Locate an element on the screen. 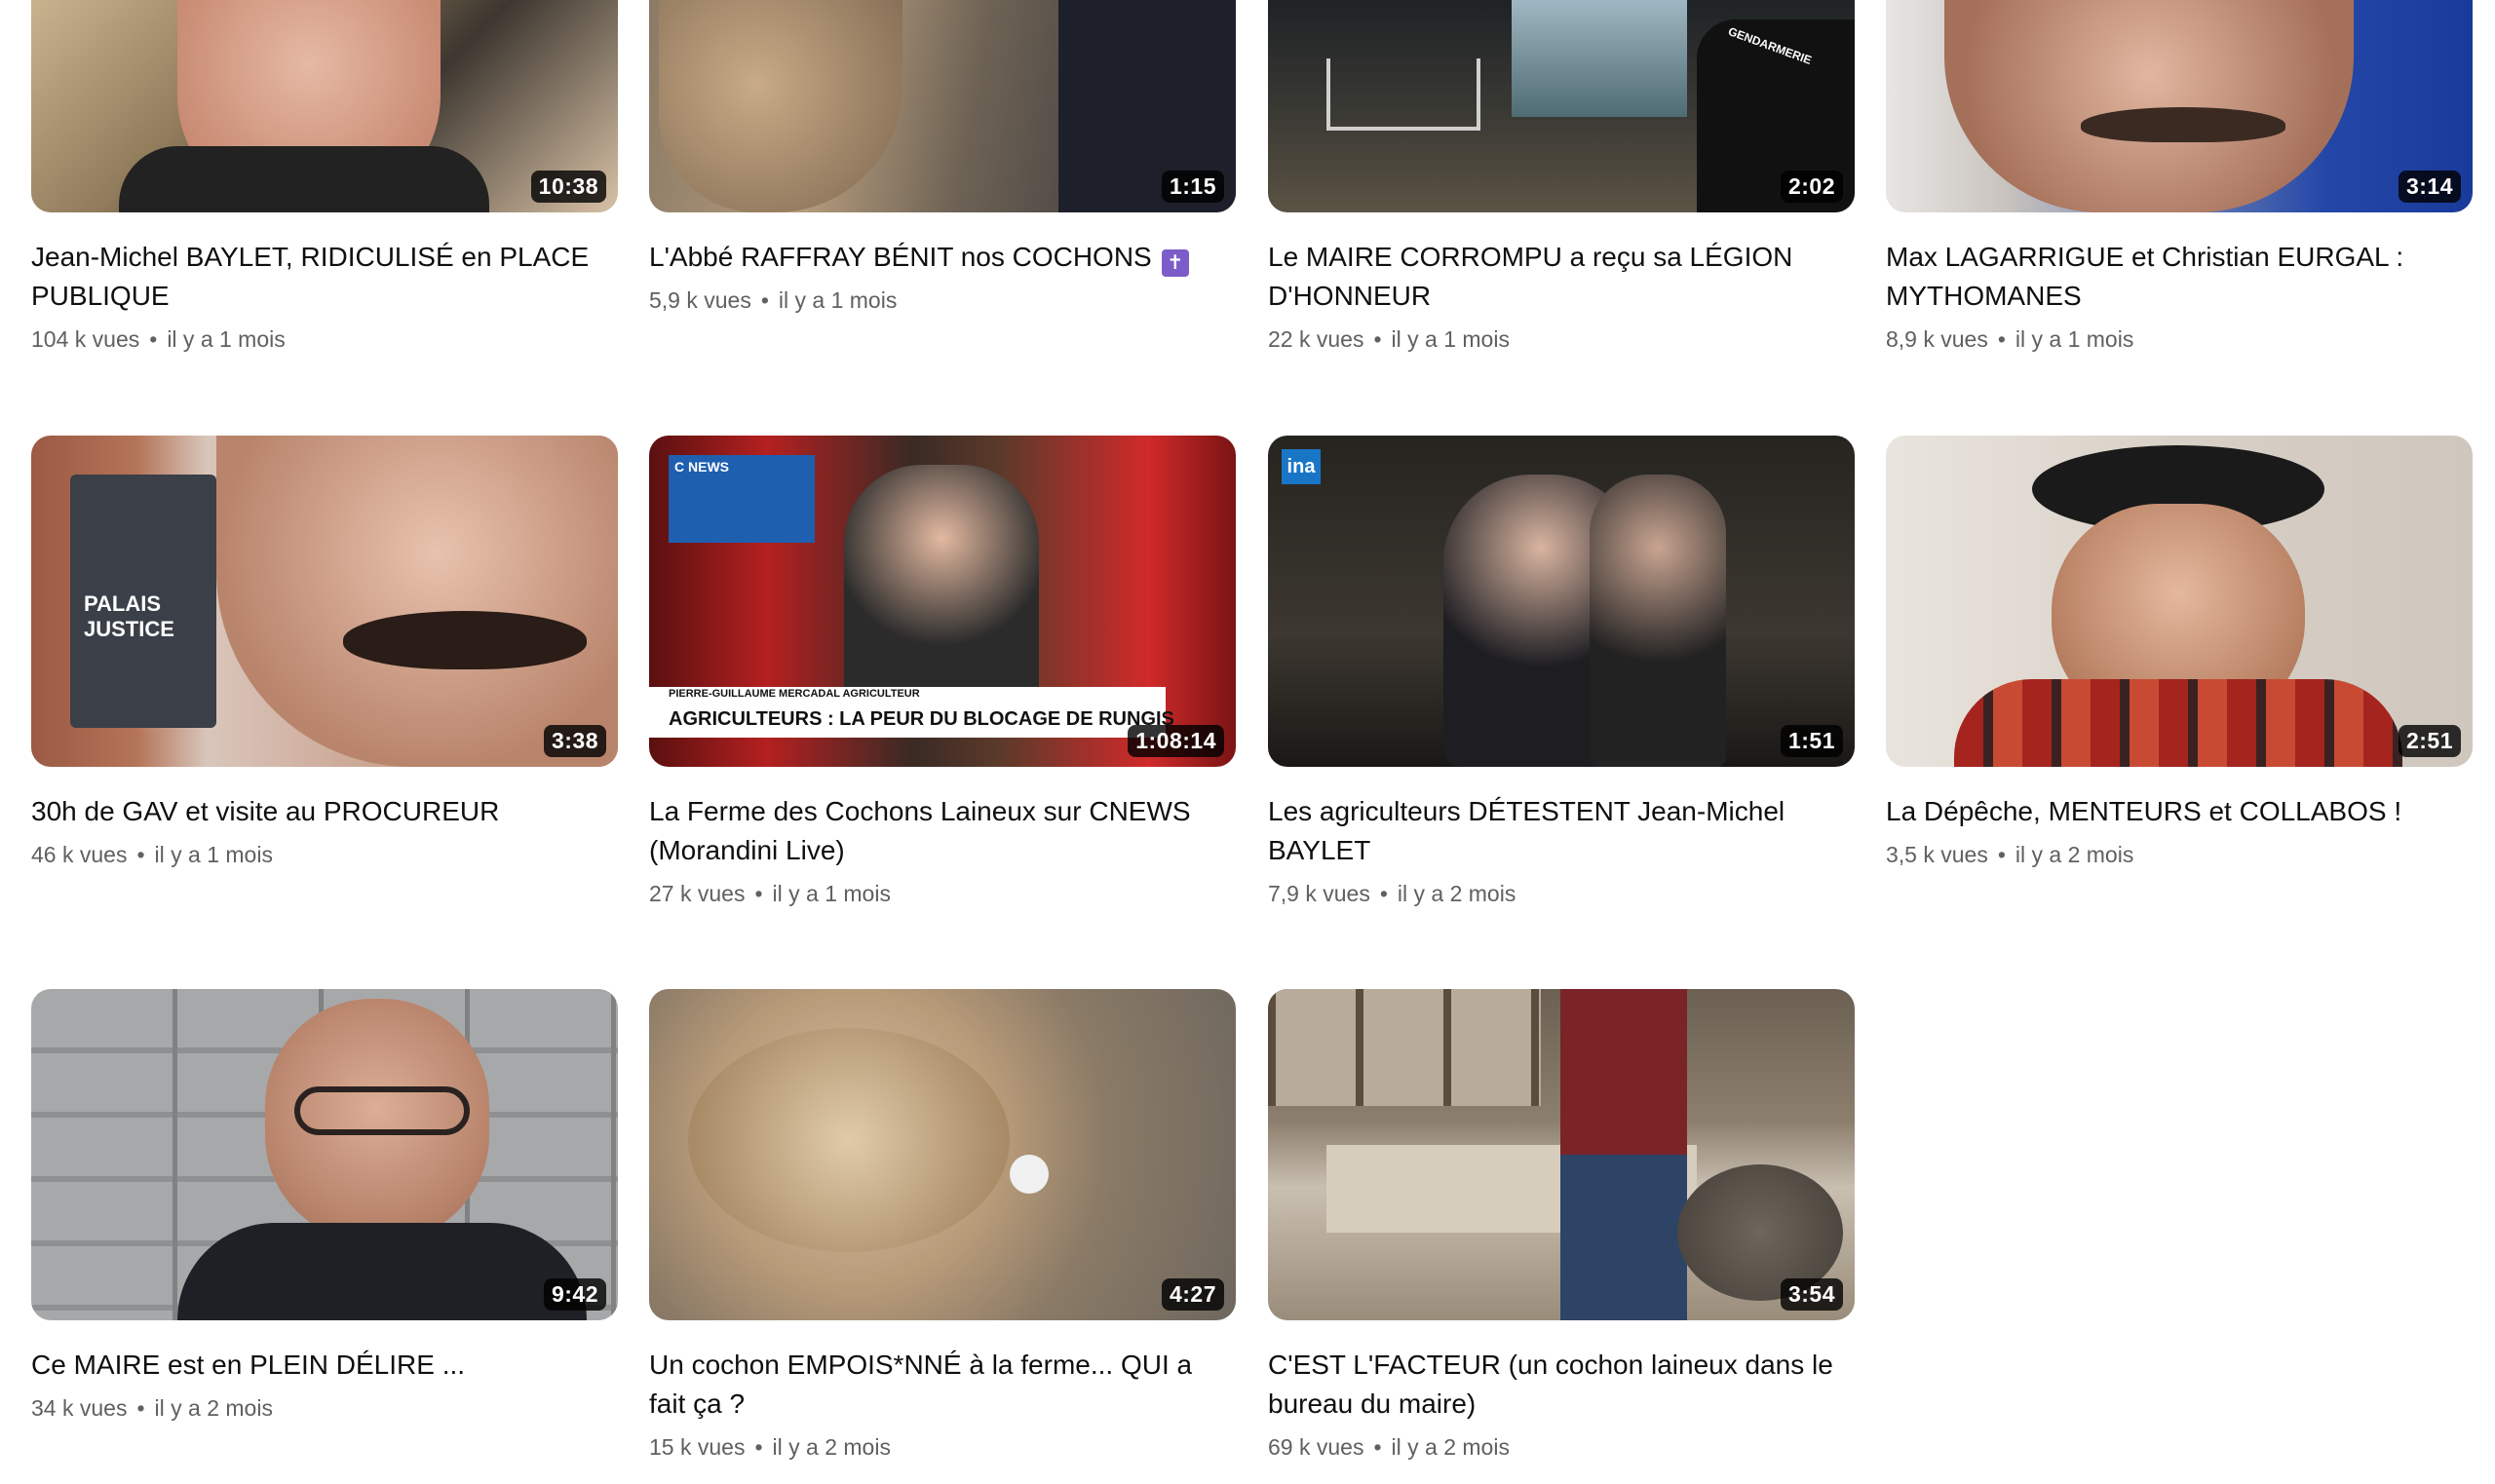 The width and height of the screenshot is (2495, 1484). video-meta: 69 k vues • il y a 2 mois is located at coordinates (1561, 1447).